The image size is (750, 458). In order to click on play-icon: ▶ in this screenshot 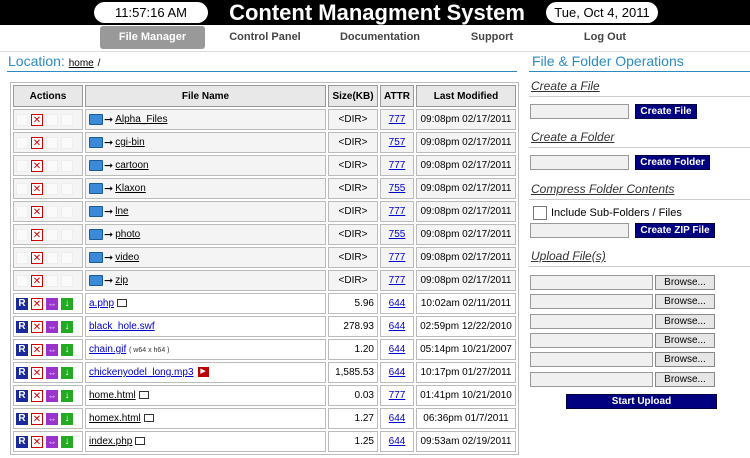, I will do `click(203, 372)`.